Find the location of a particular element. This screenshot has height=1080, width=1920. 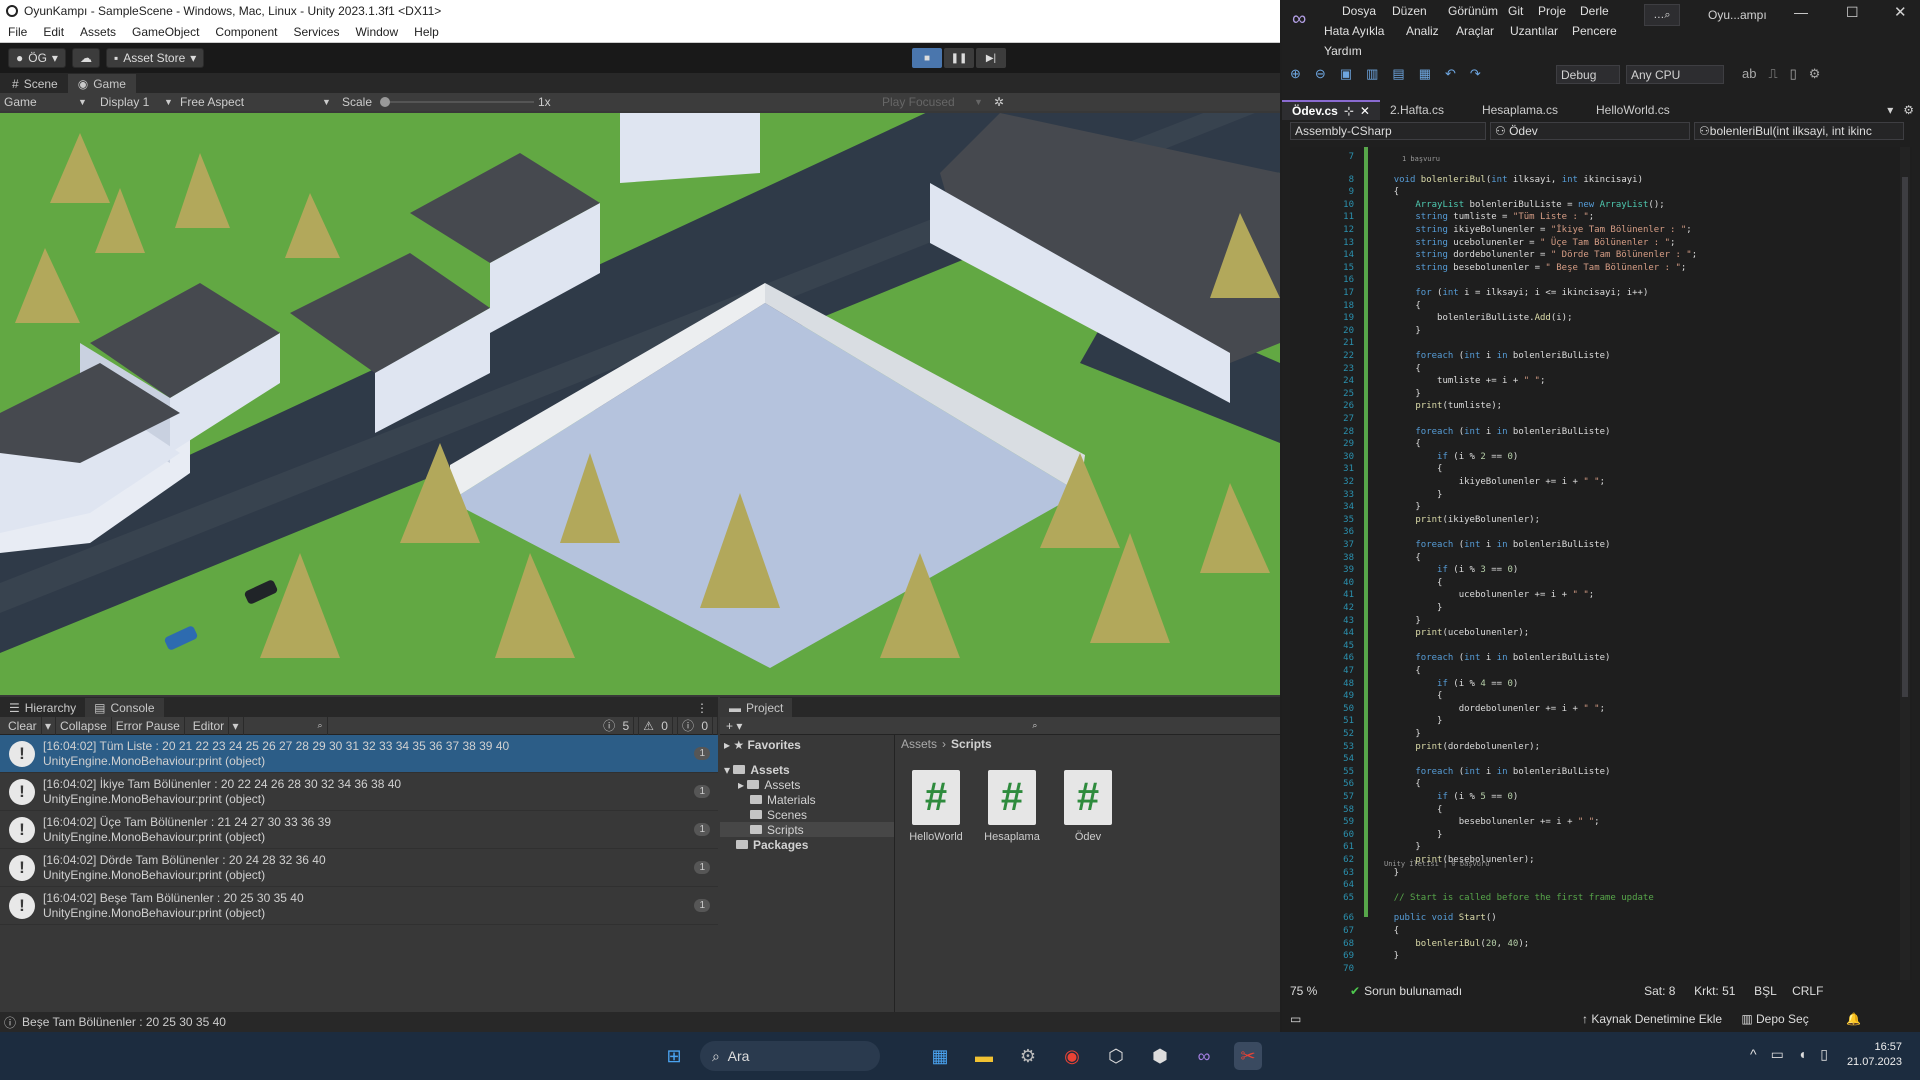

tree-favorites: ▸ ★ Favorites is located at coordinates (807, 744).